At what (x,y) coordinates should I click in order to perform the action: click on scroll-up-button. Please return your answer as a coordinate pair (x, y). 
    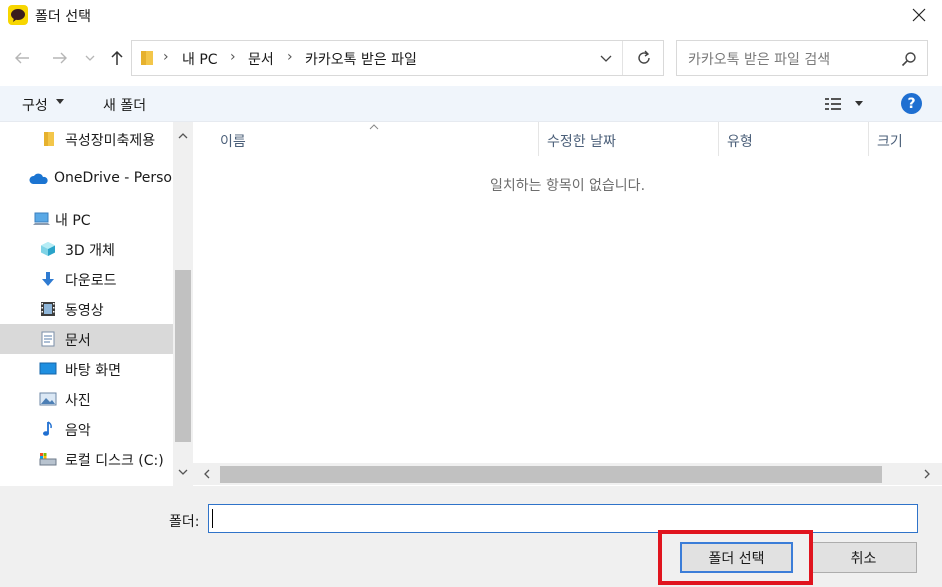
    Looking at the image, I should click on (183, 136).